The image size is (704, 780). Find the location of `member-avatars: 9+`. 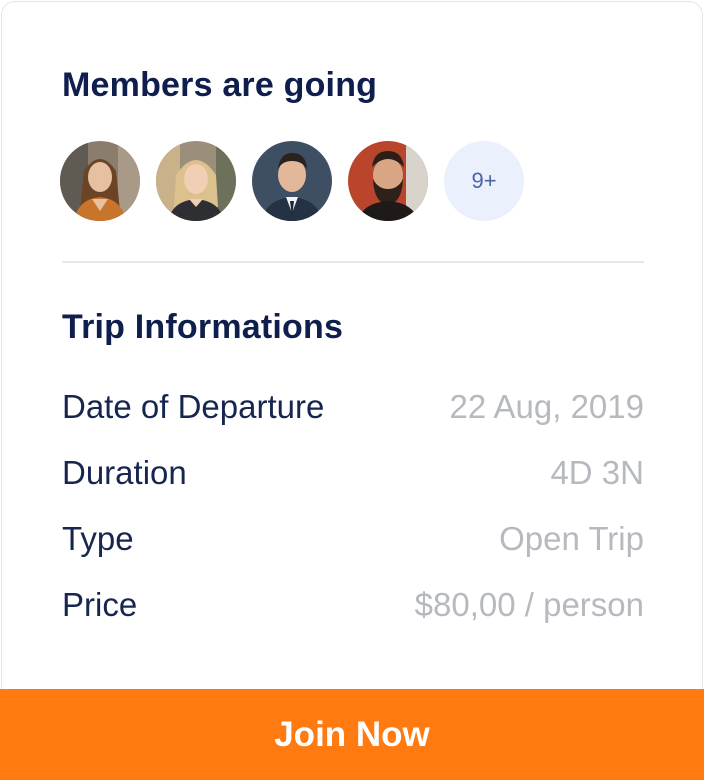

member-avatars: 9+ is located at coordinates (292, 181).